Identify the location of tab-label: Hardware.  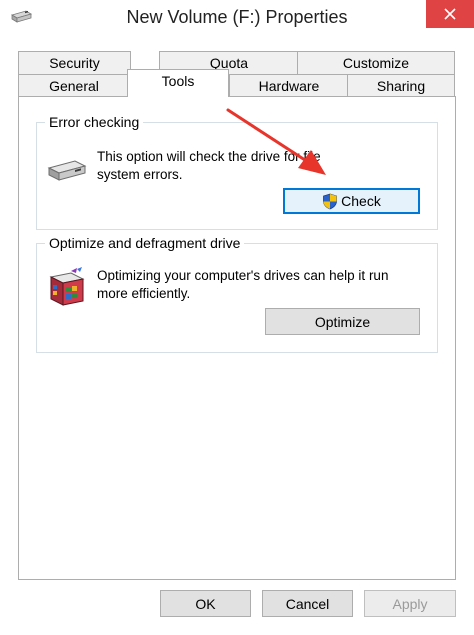
(289, 86).